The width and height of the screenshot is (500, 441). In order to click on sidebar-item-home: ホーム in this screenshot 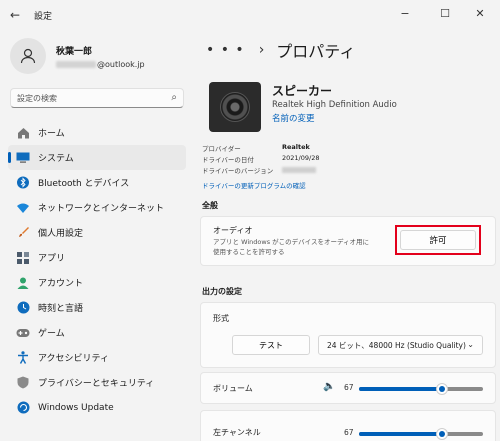, I will do `click(97, 132)`.